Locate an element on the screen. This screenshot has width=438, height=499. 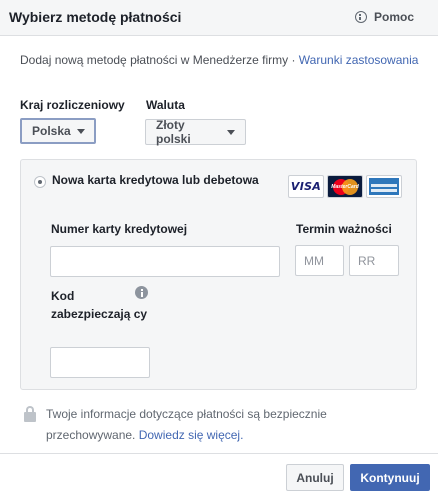
mastercard-wordmark: MasterCard is located at coordinates (345, 187).